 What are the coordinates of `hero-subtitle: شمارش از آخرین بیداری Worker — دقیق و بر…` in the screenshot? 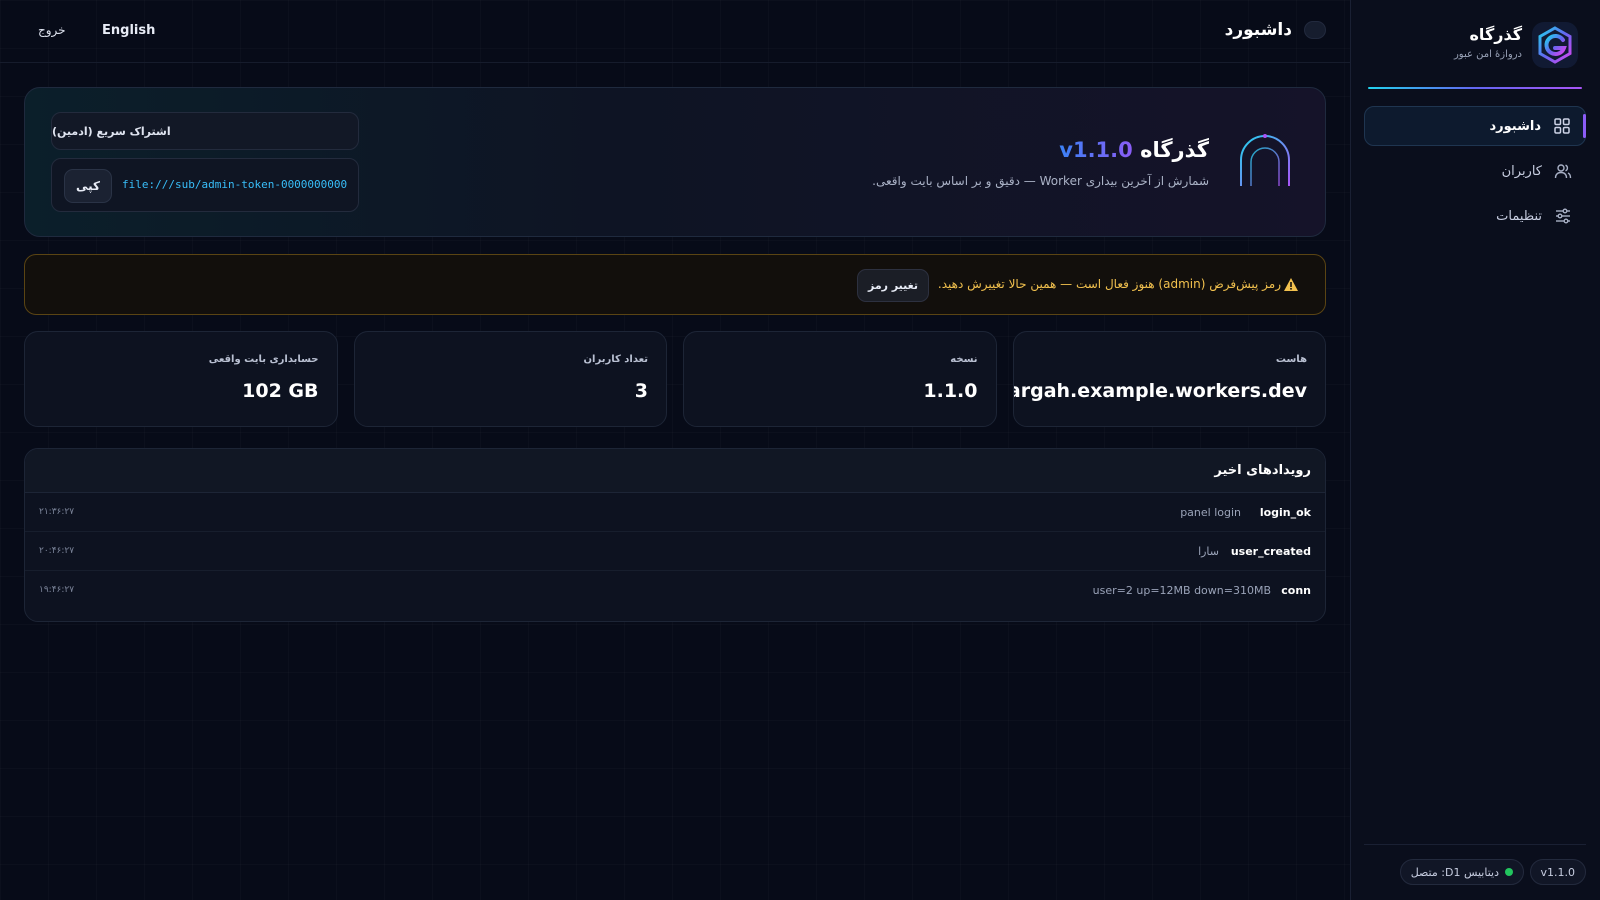 It's located at (1040, 181).